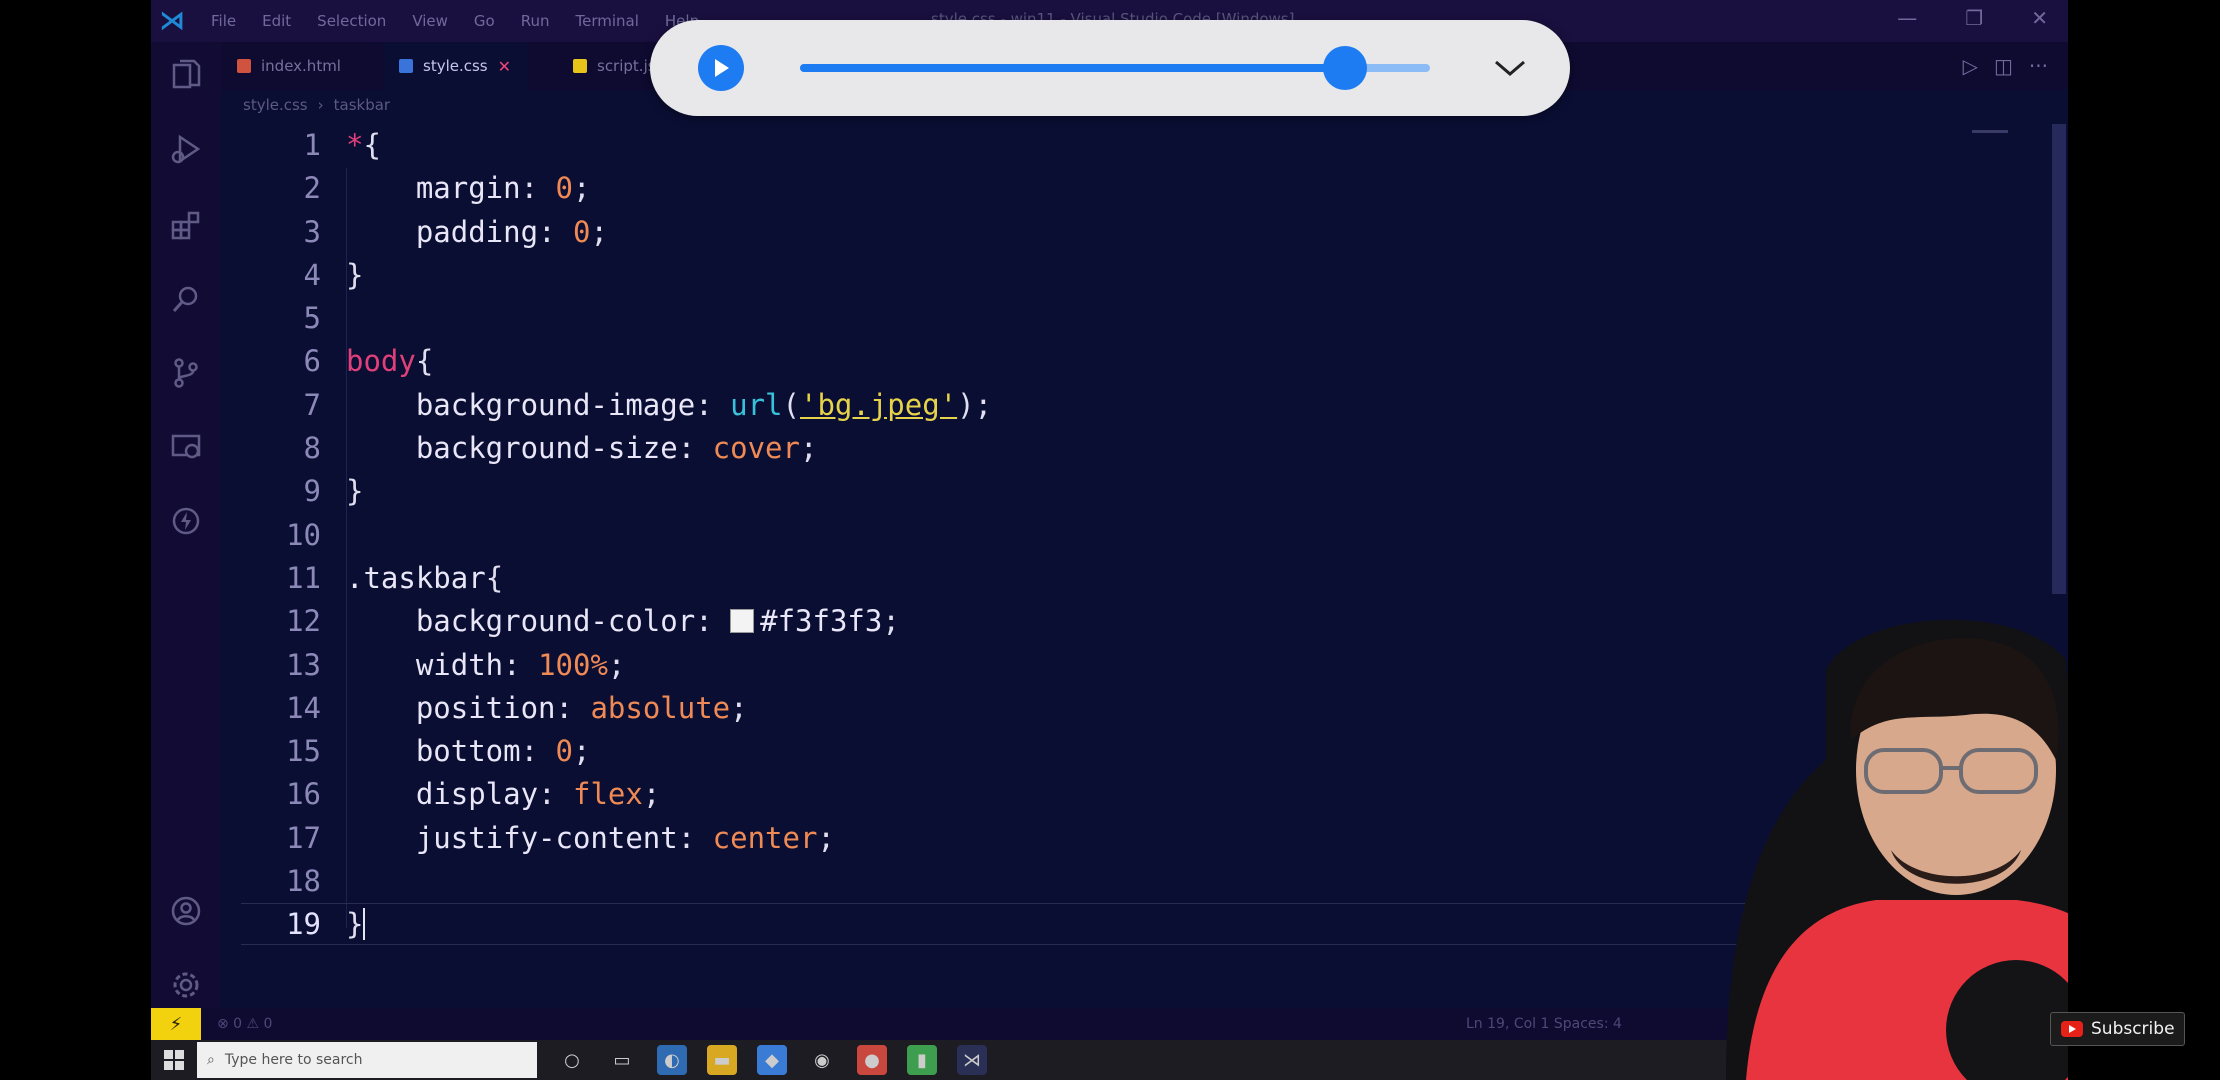 This screenshot has width=2220, height=1080. I want to click on split-editor-icon: ◫, so click(2003, 66).